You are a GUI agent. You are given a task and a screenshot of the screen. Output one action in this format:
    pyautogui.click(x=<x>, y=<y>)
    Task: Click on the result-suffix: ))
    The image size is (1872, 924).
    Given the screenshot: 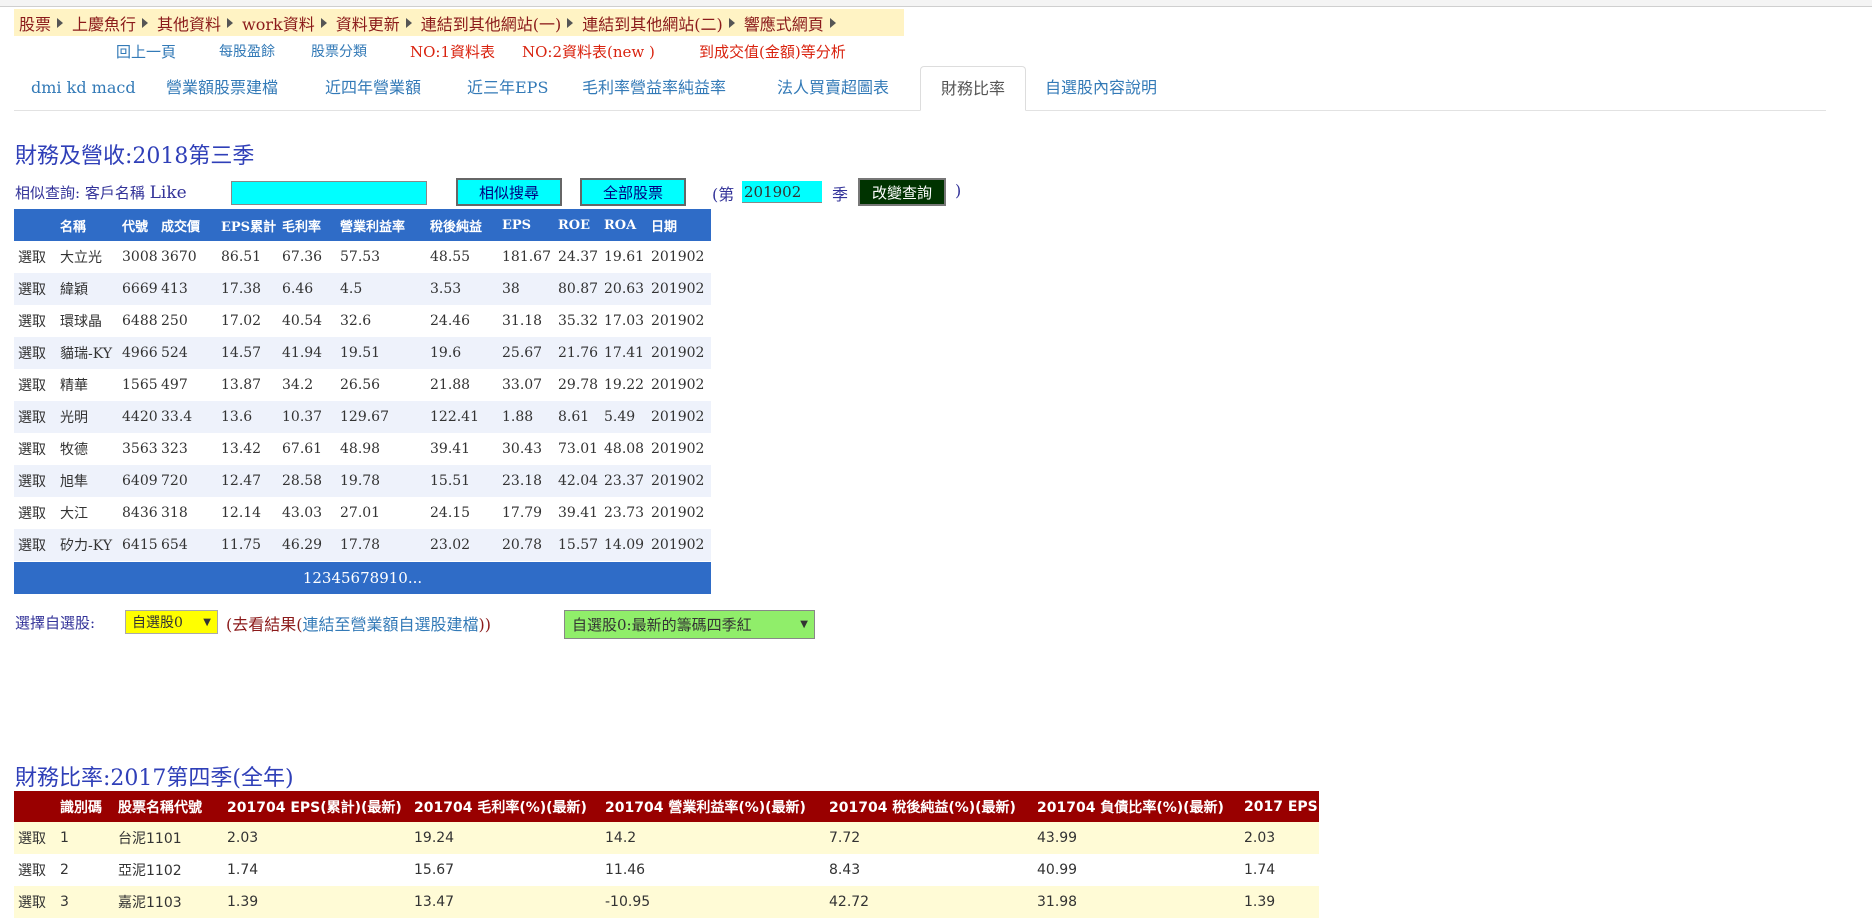 What is the action you would take?
    pyautogui.click(x=484, y=624)
    